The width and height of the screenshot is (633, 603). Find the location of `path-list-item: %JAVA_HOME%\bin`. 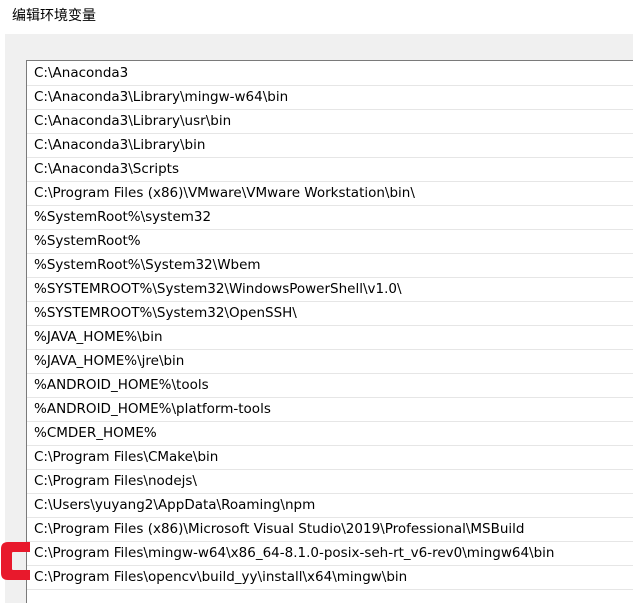

path-list-item: %JAVA_HOME%\bin is located at coordinates (330, 338).